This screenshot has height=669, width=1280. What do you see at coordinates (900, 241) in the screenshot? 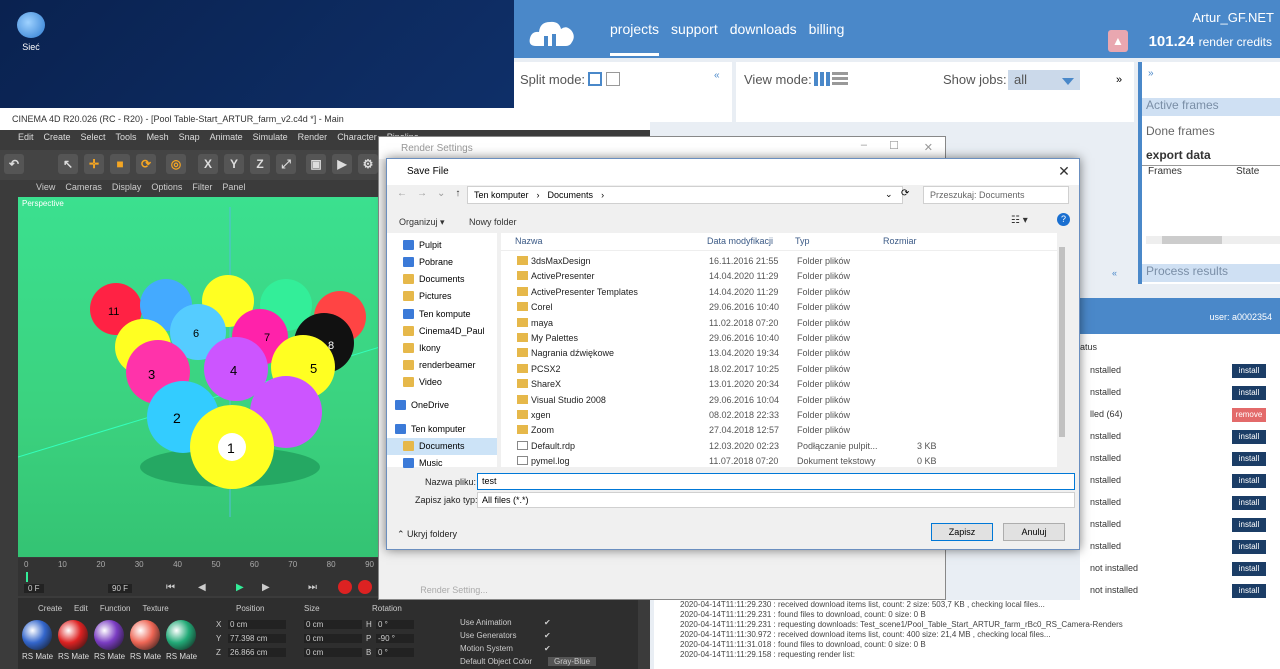
I see `col-size: Rozmiar` at bounding box center [900, 241].